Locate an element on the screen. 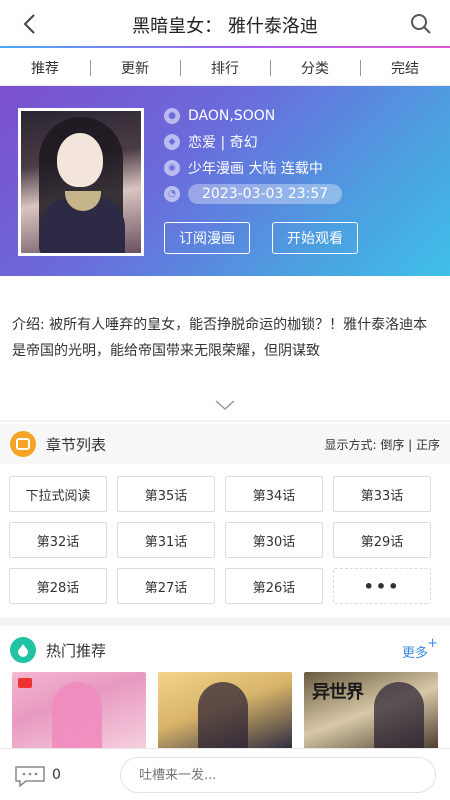 The image size is (450, 800). search-button is located at coordinates (421, 24).